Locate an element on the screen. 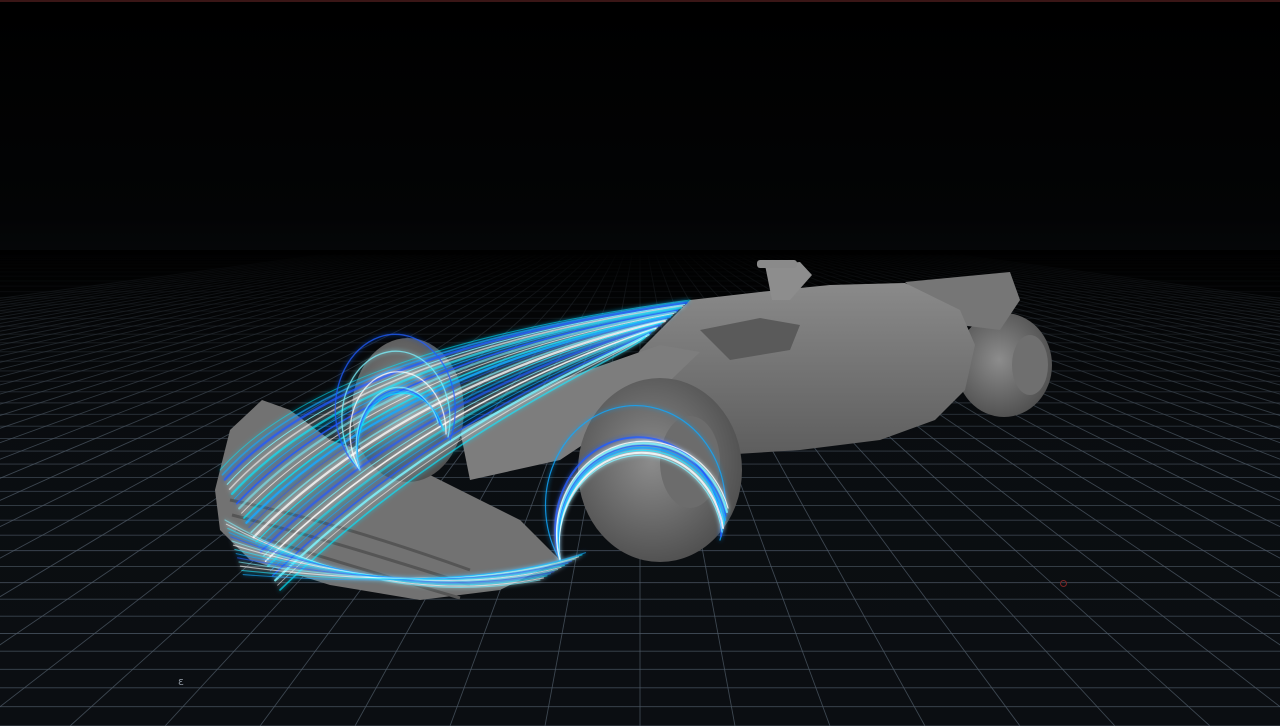  rear-view-mirror is located at coordinates (777, 264).